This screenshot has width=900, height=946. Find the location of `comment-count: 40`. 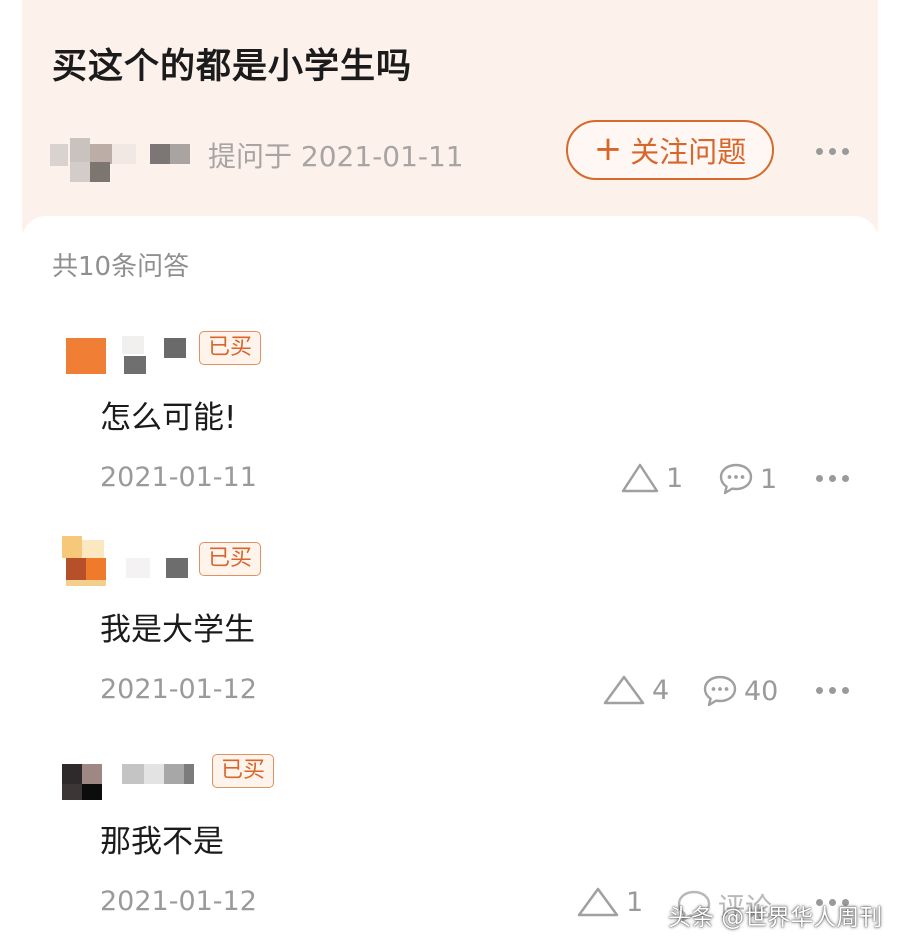

comment-count: 40 is located at coordinates (761, 691).